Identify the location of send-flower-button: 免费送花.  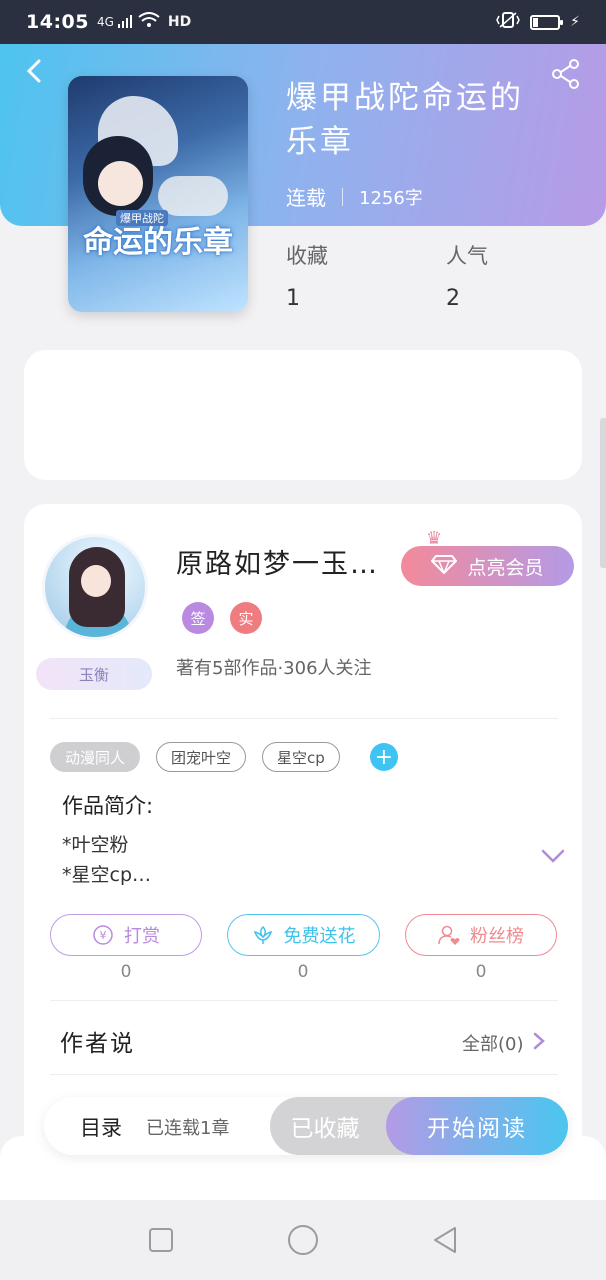
(303, 935).